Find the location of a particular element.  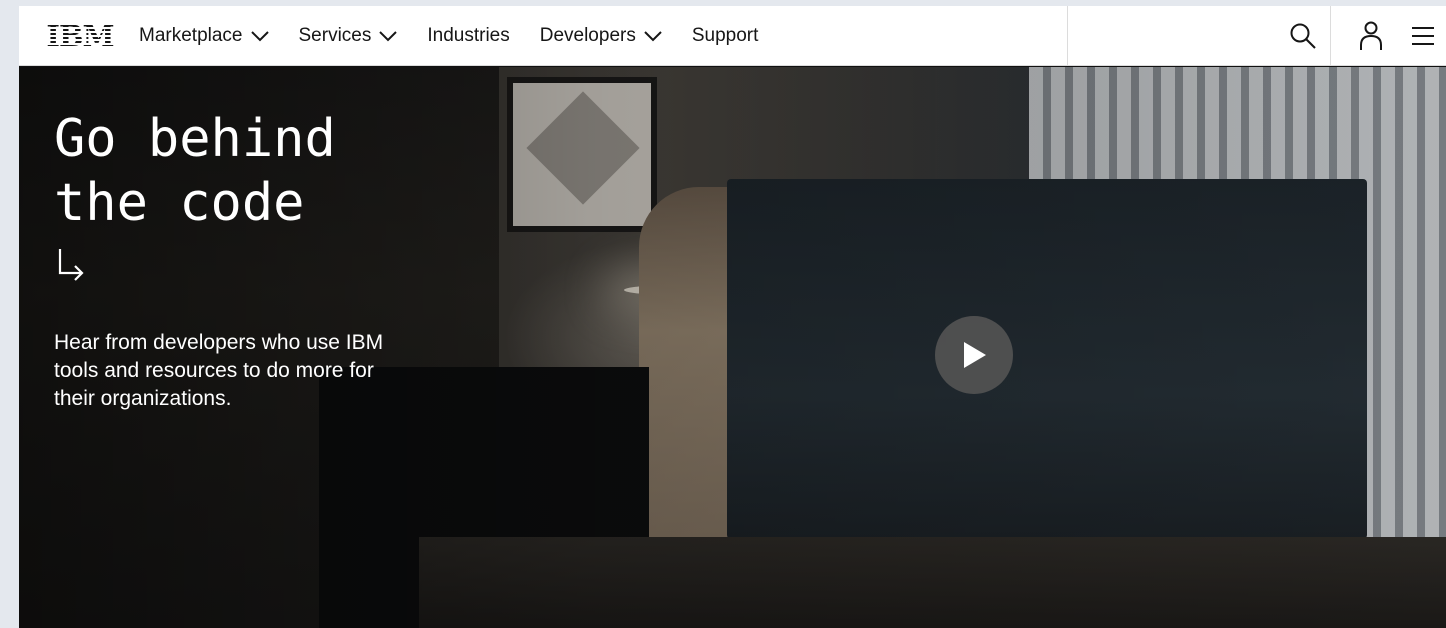

menu-item-label: Services is located at coordinates (335, 35).